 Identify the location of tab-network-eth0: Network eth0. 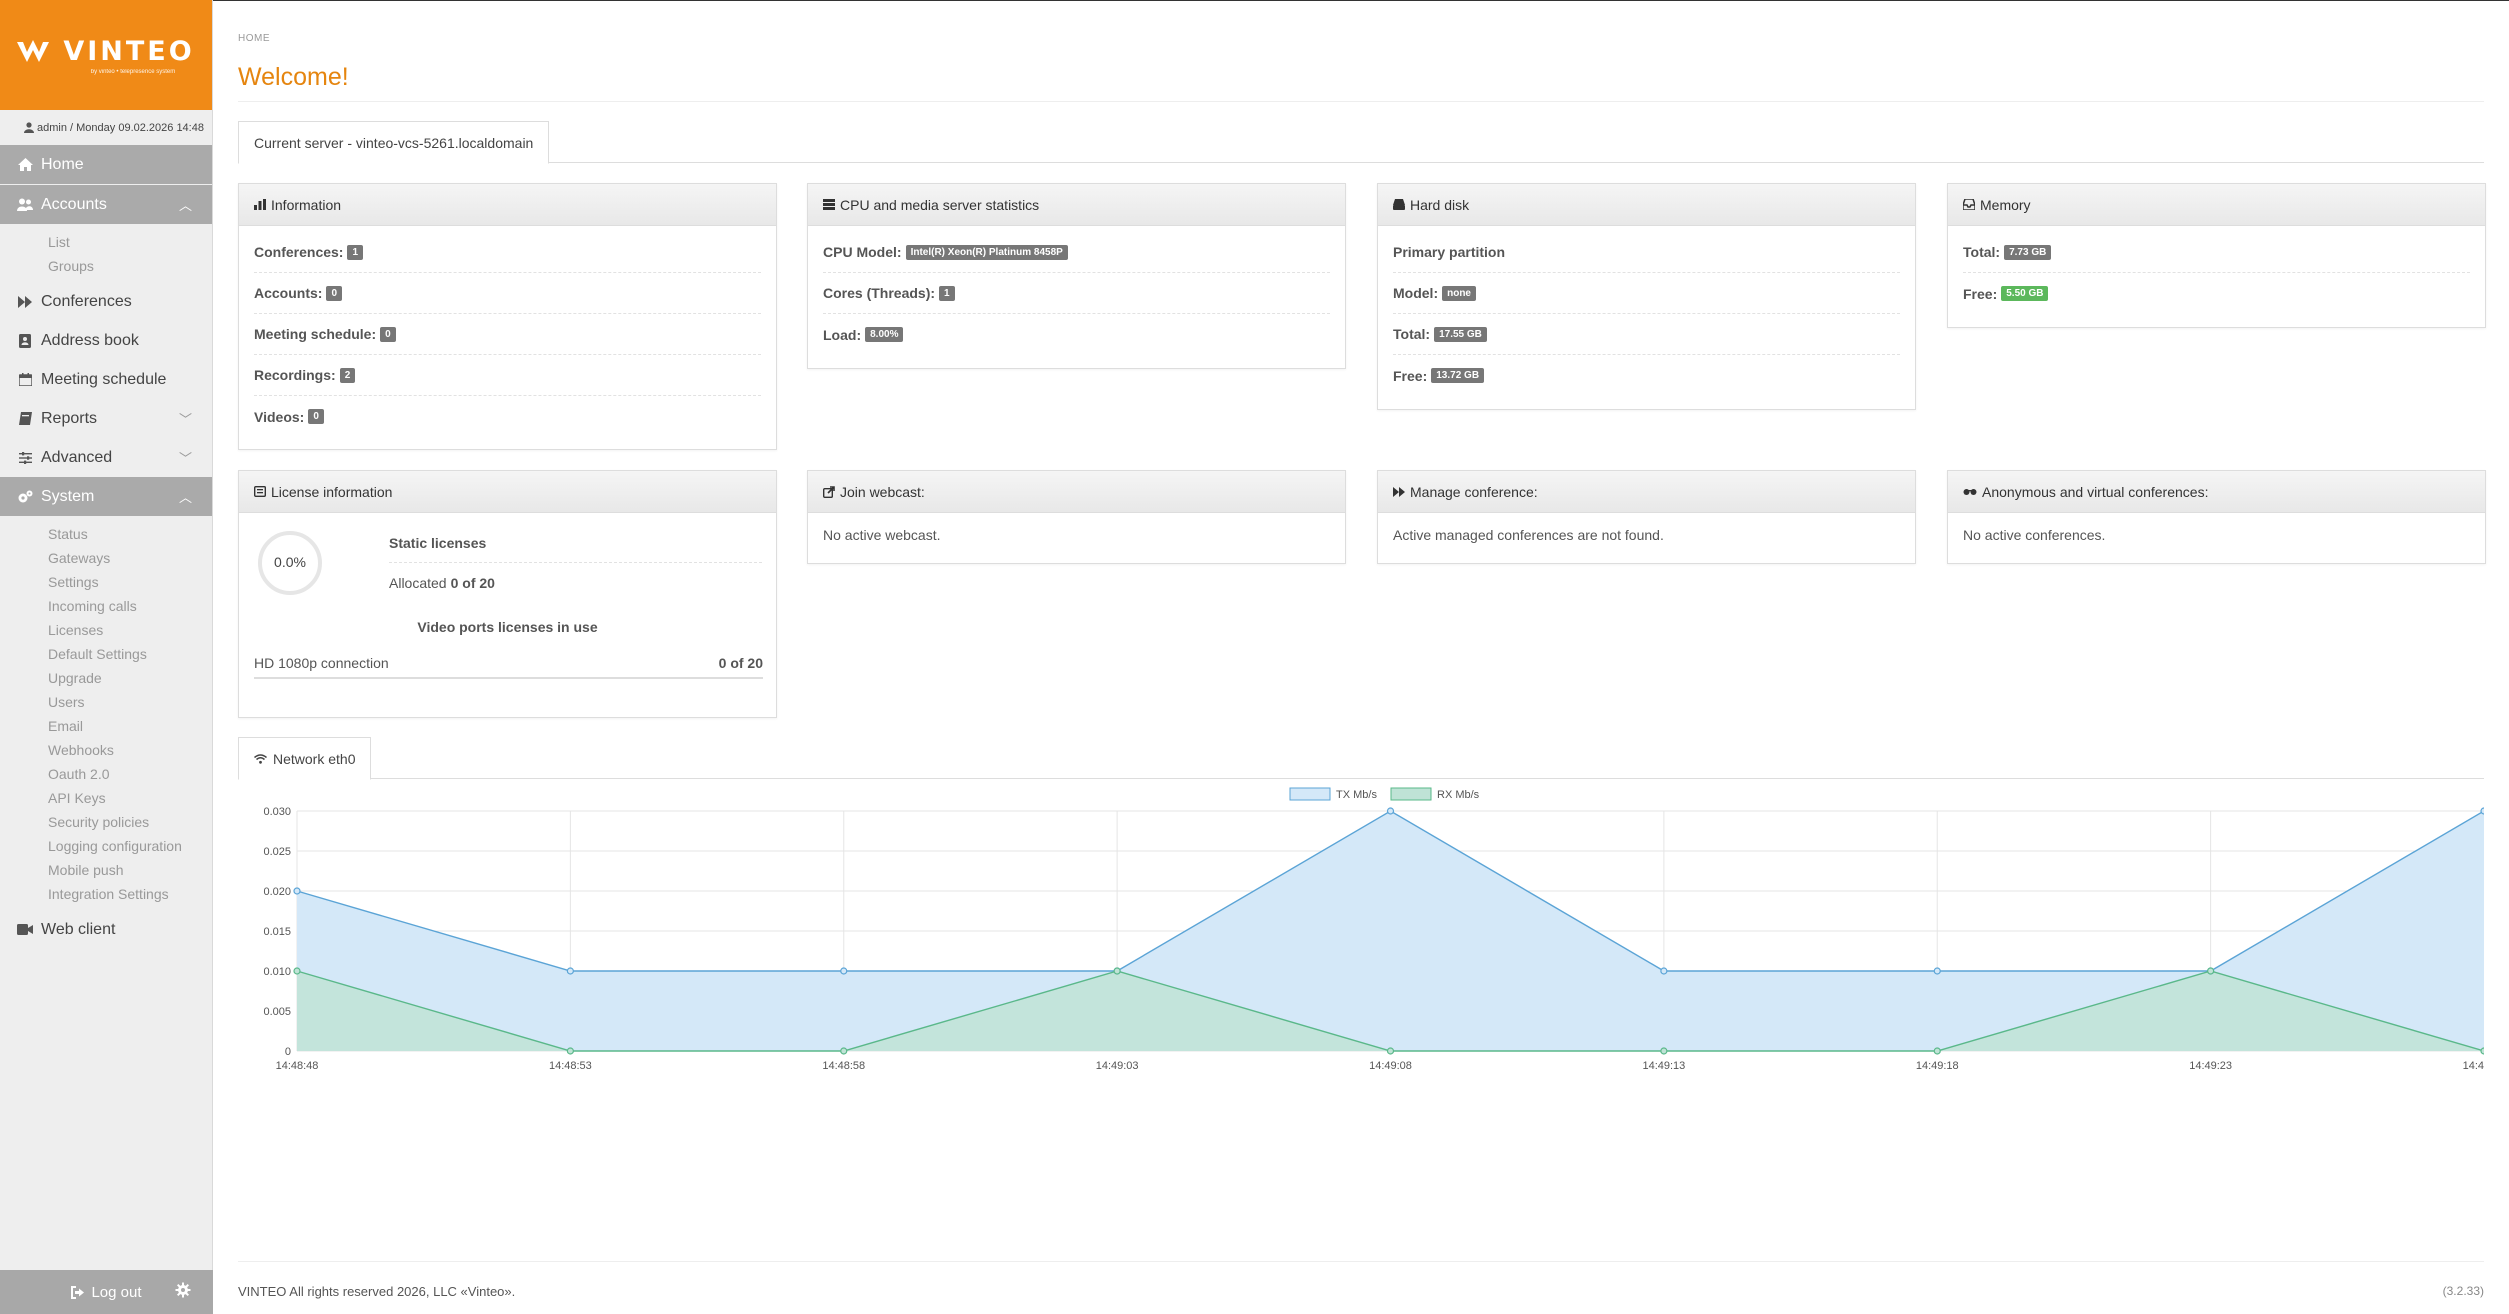
(305, 758).